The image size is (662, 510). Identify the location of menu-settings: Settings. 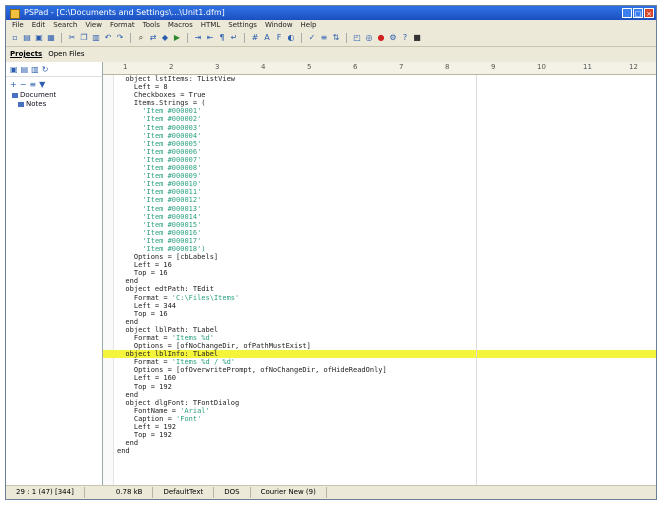
(242, 25).